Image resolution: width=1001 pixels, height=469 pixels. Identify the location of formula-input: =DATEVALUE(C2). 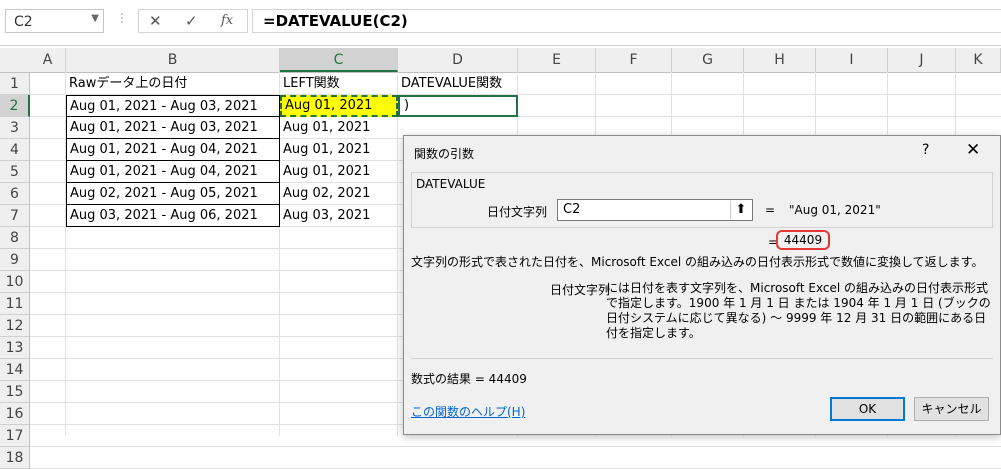
(626, 21).